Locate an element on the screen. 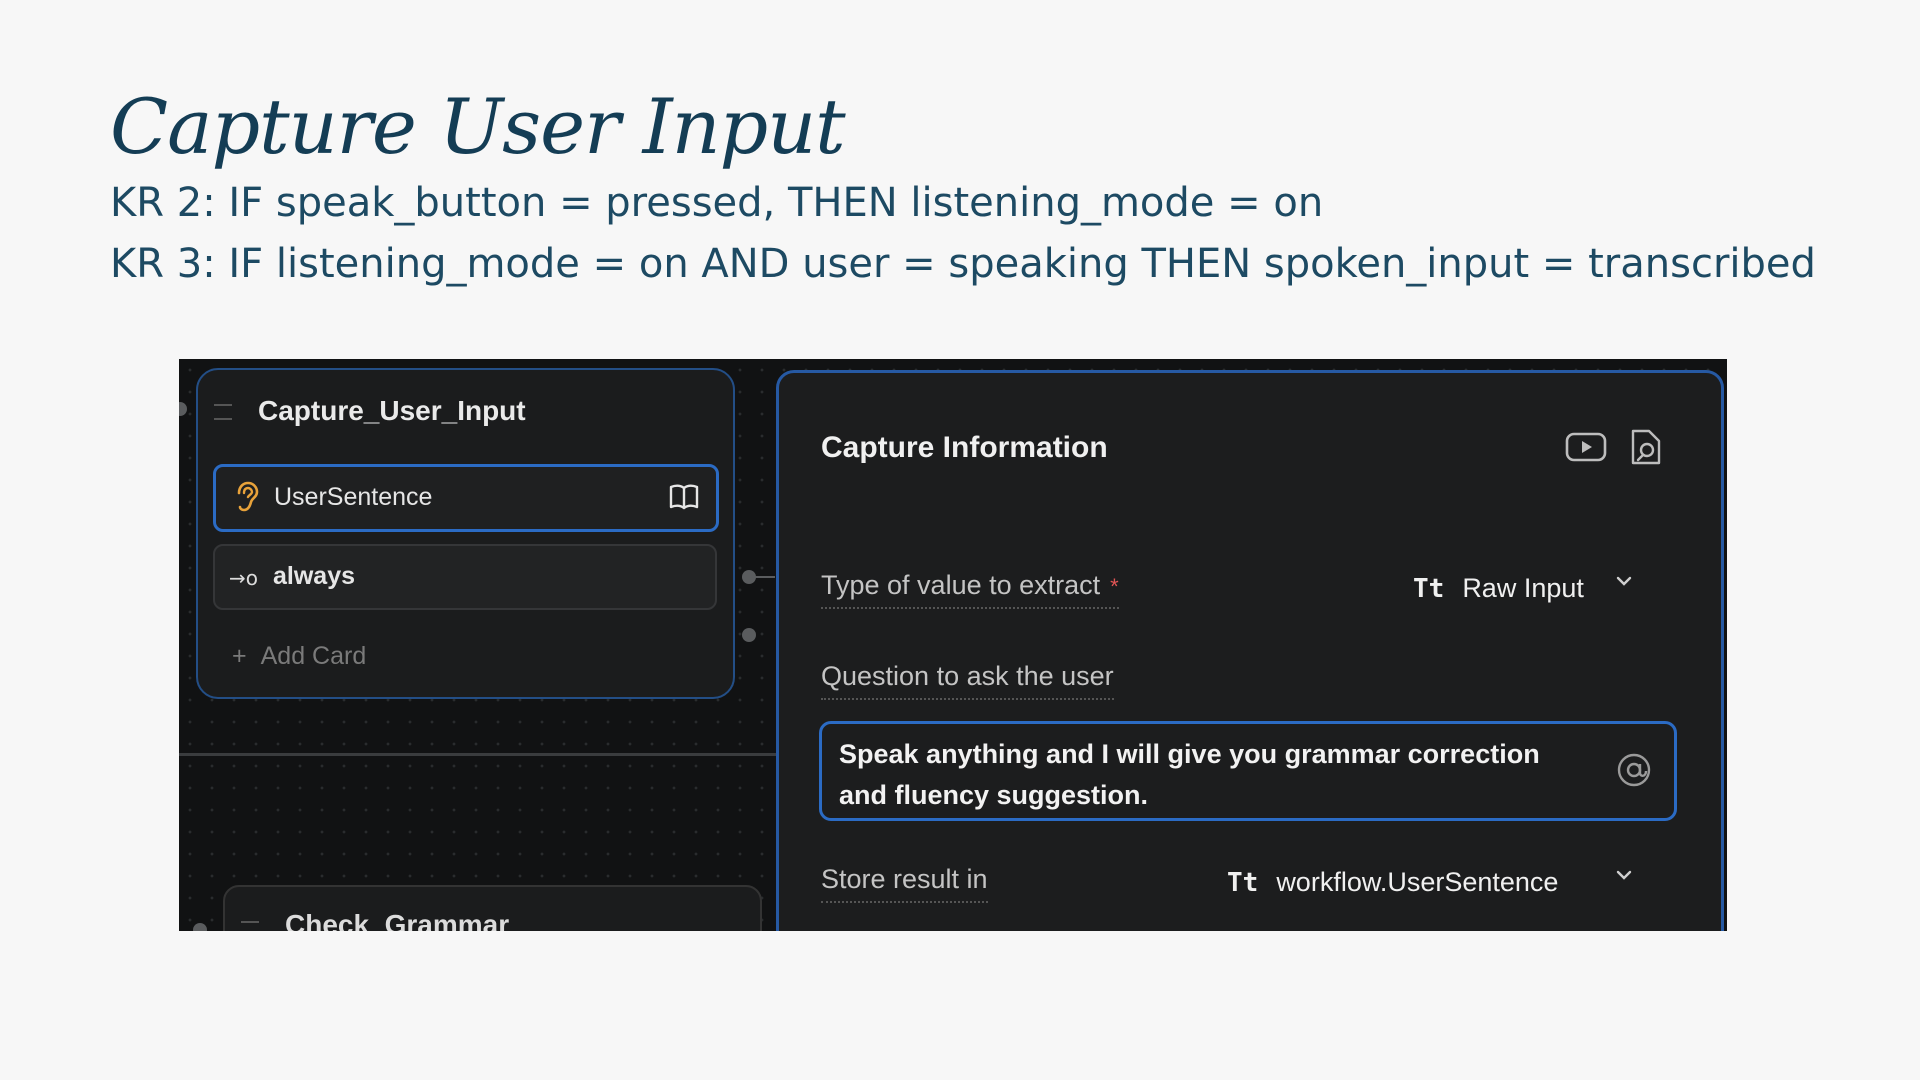 This screenshot has height=1080, width=1920. node-input-port is located at coordinates (183, 409).